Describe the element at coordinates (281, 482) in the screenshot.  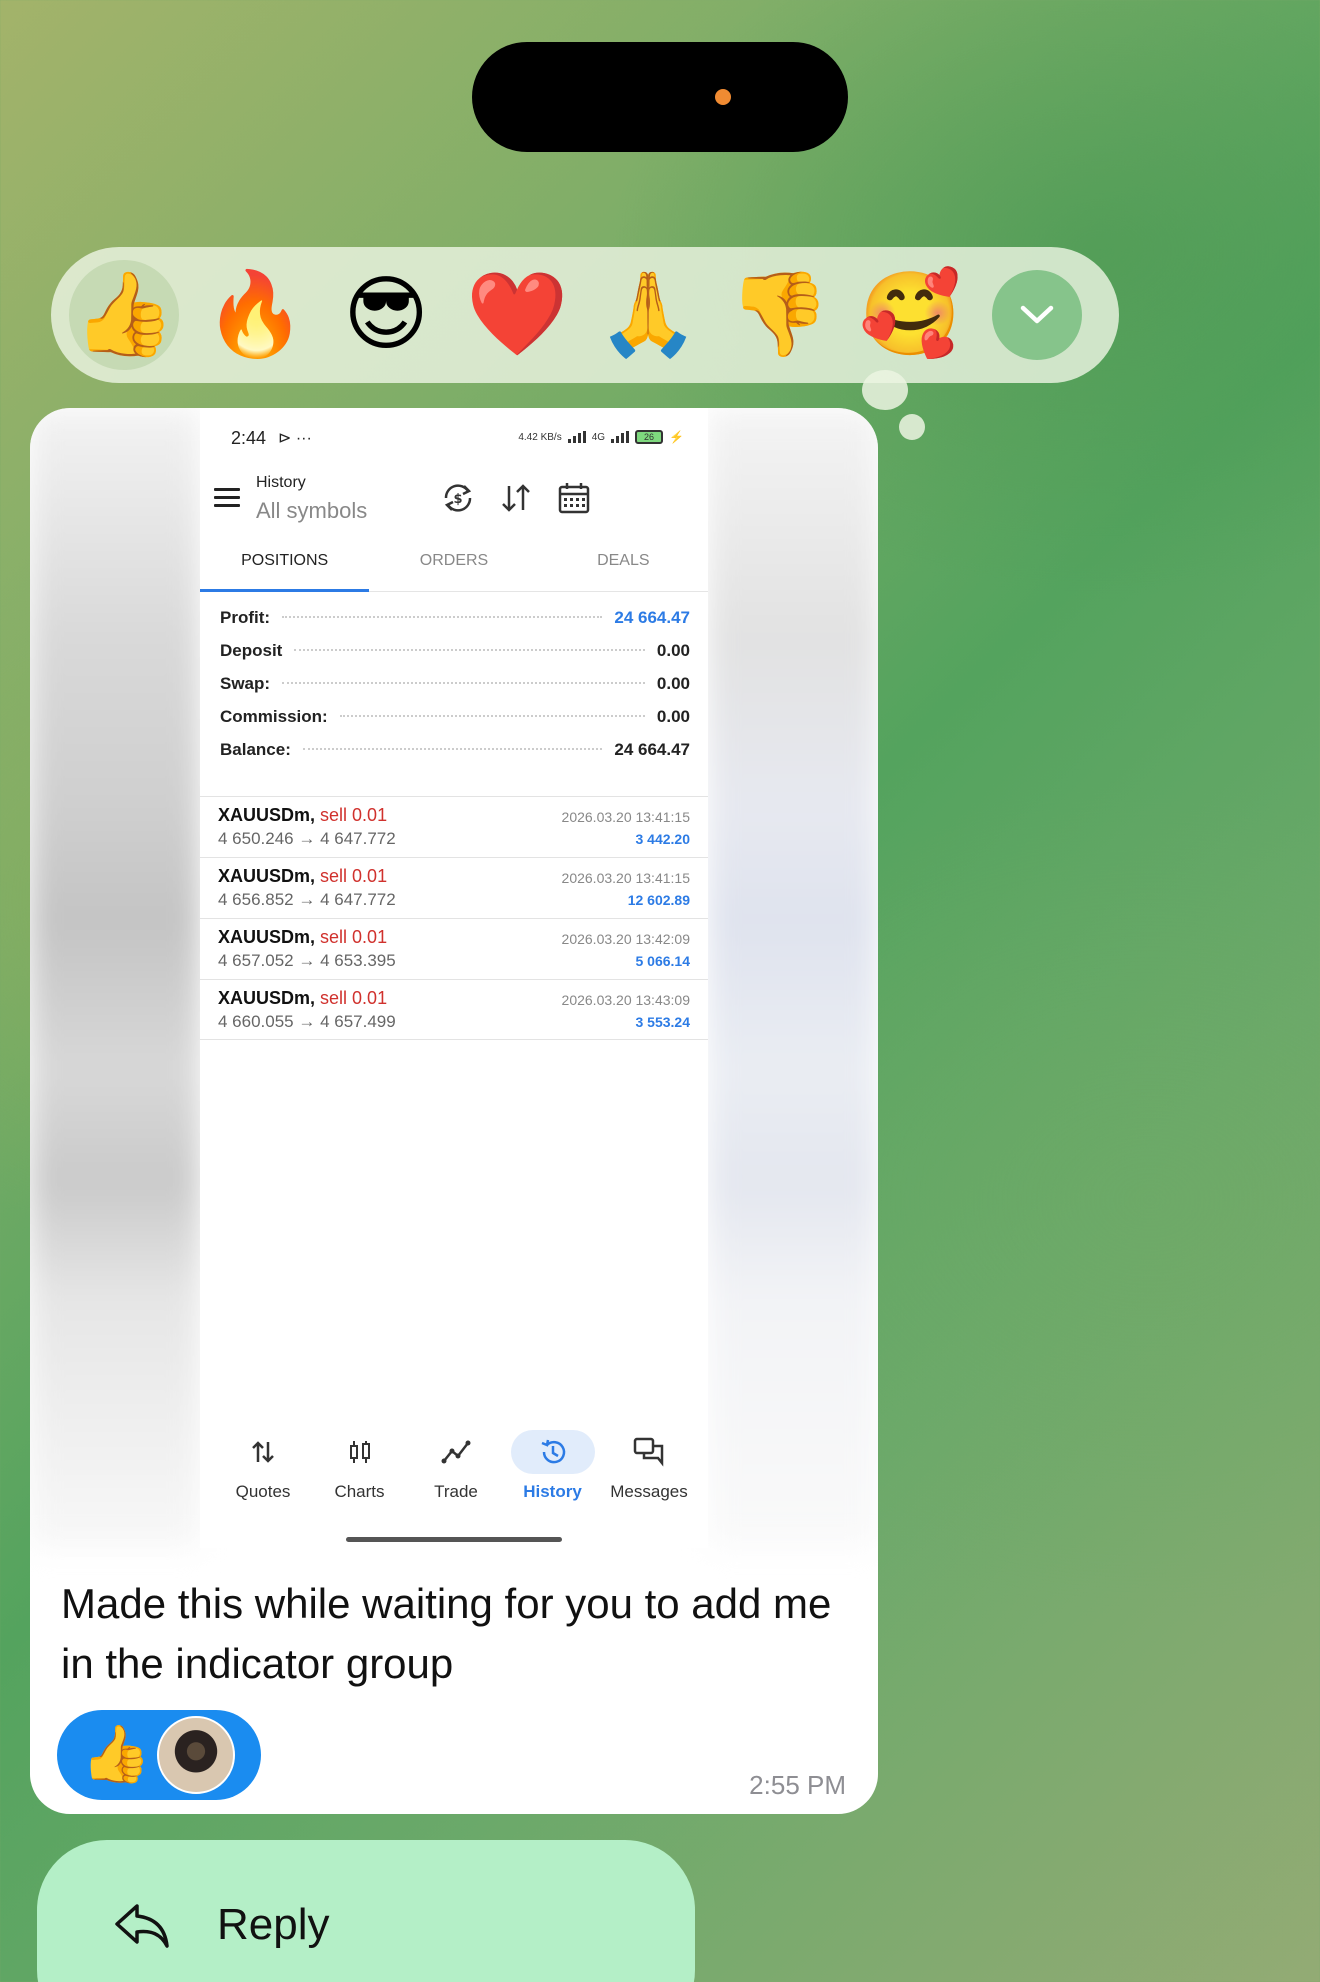
I see `header-title: History` at that location.